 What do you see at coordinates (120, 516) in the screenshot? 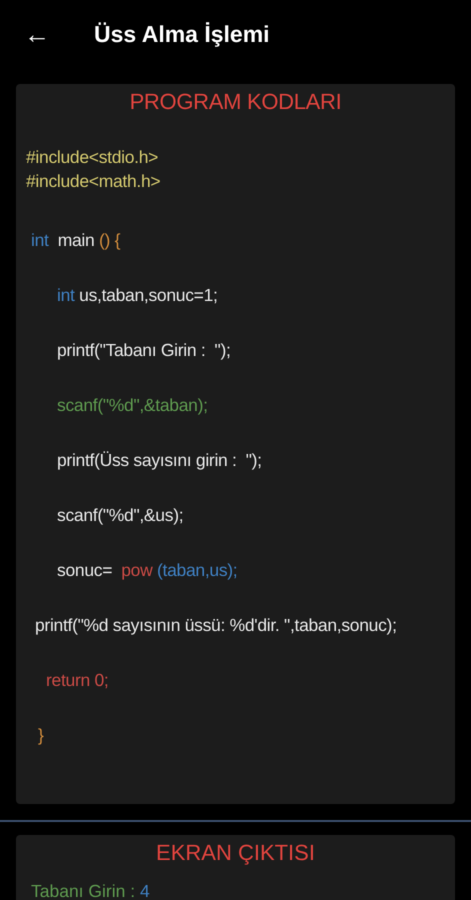
I see `code-line: scanf("%d",&us);` at bounding box center [120, 516].